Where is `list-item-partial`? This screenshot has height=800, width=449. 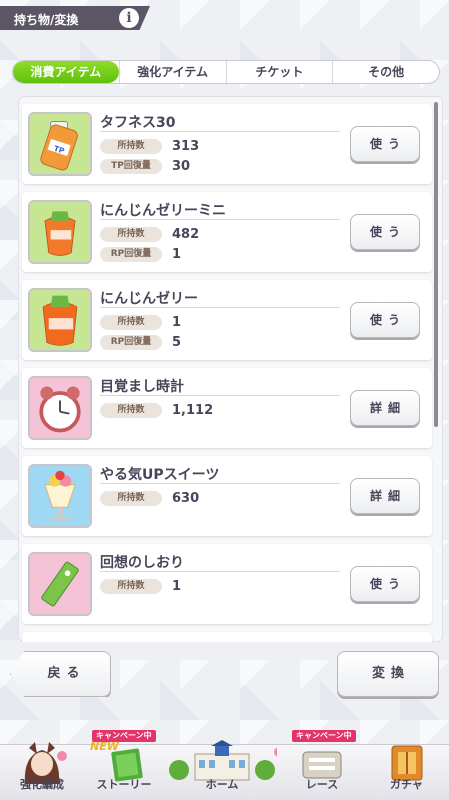 list-item-partial is located at coordinates (227, 637).